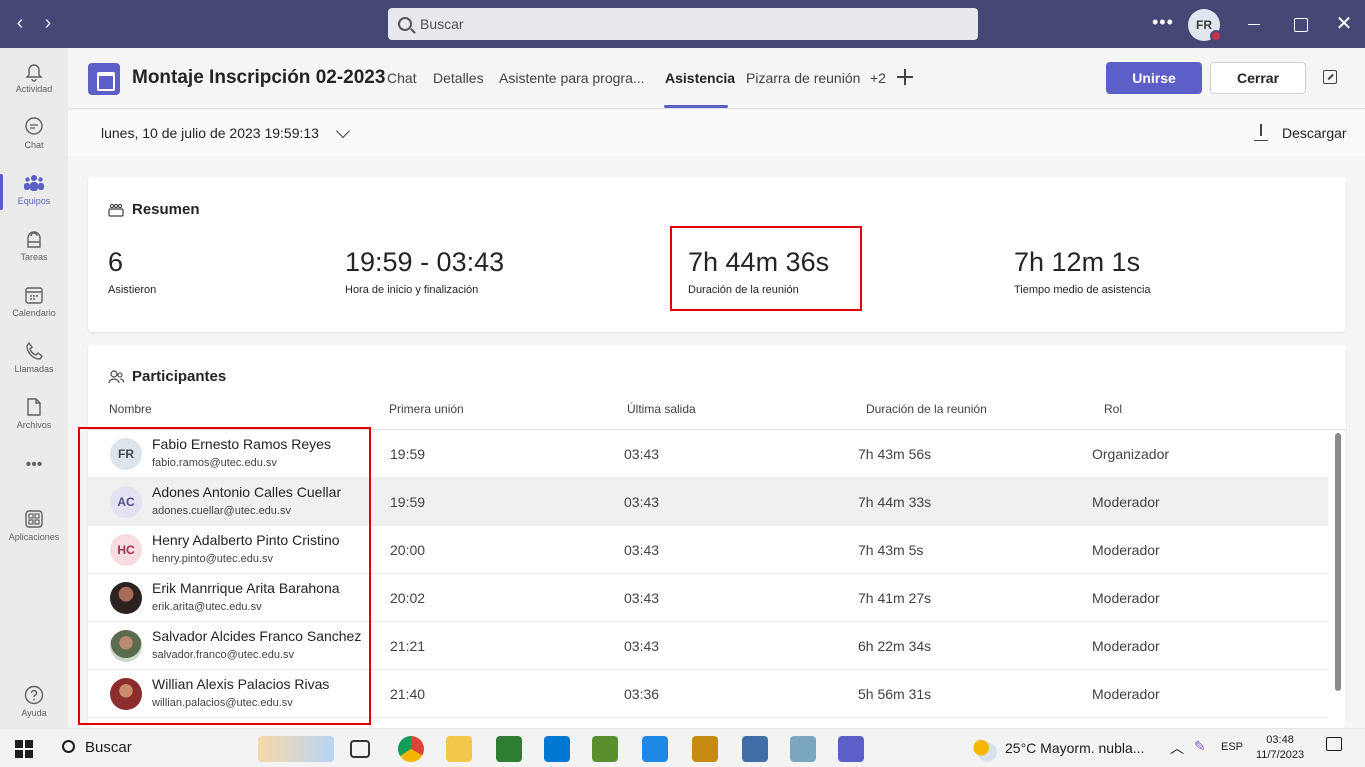 The image size is (1365, 767). What do you see at coordinates (166, 209) in the screenshot?
I see `summary-title: Resumen` at bounding box center [166, 209].